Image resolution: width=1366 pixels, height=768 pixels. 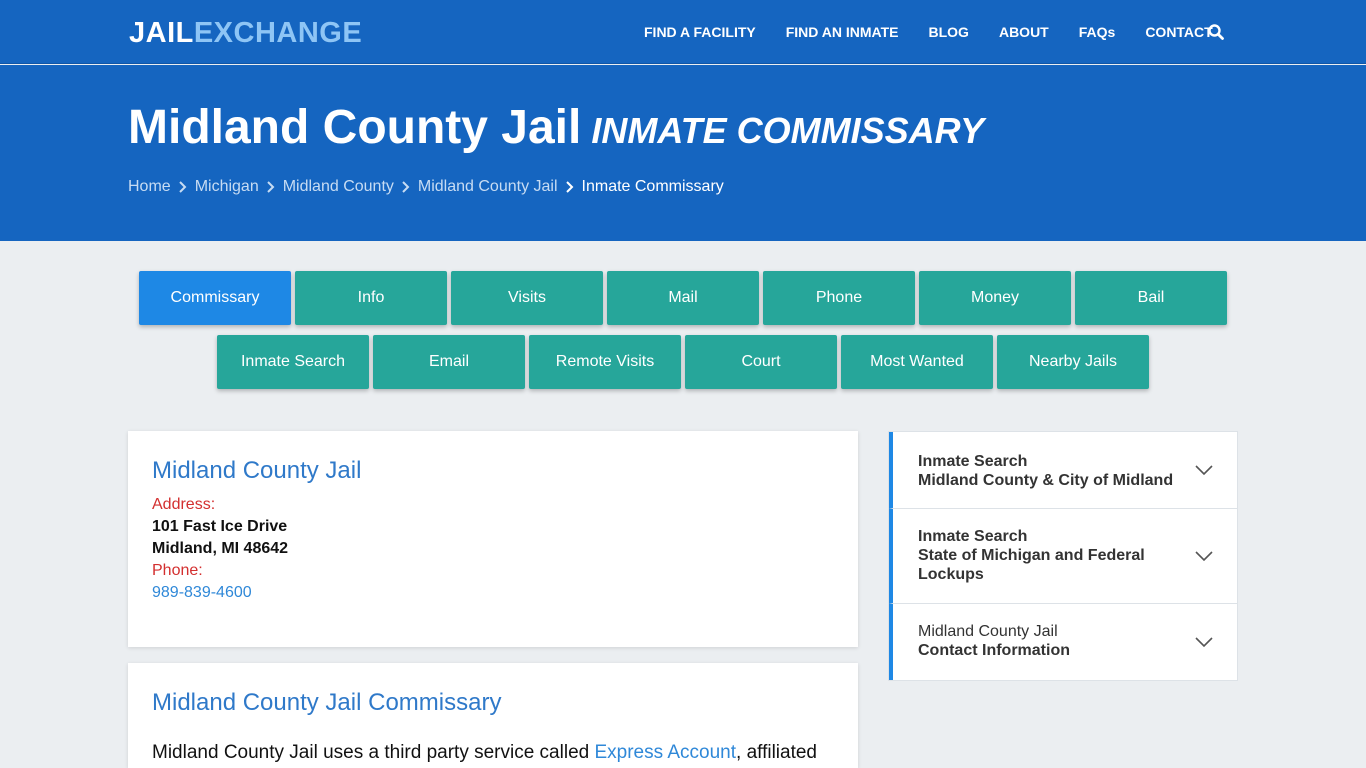 What do you see at coordinates (227, 187) in the screenshot?
I see `breadcrumb-michigan: Michigan` at bounding box center [227, 187].